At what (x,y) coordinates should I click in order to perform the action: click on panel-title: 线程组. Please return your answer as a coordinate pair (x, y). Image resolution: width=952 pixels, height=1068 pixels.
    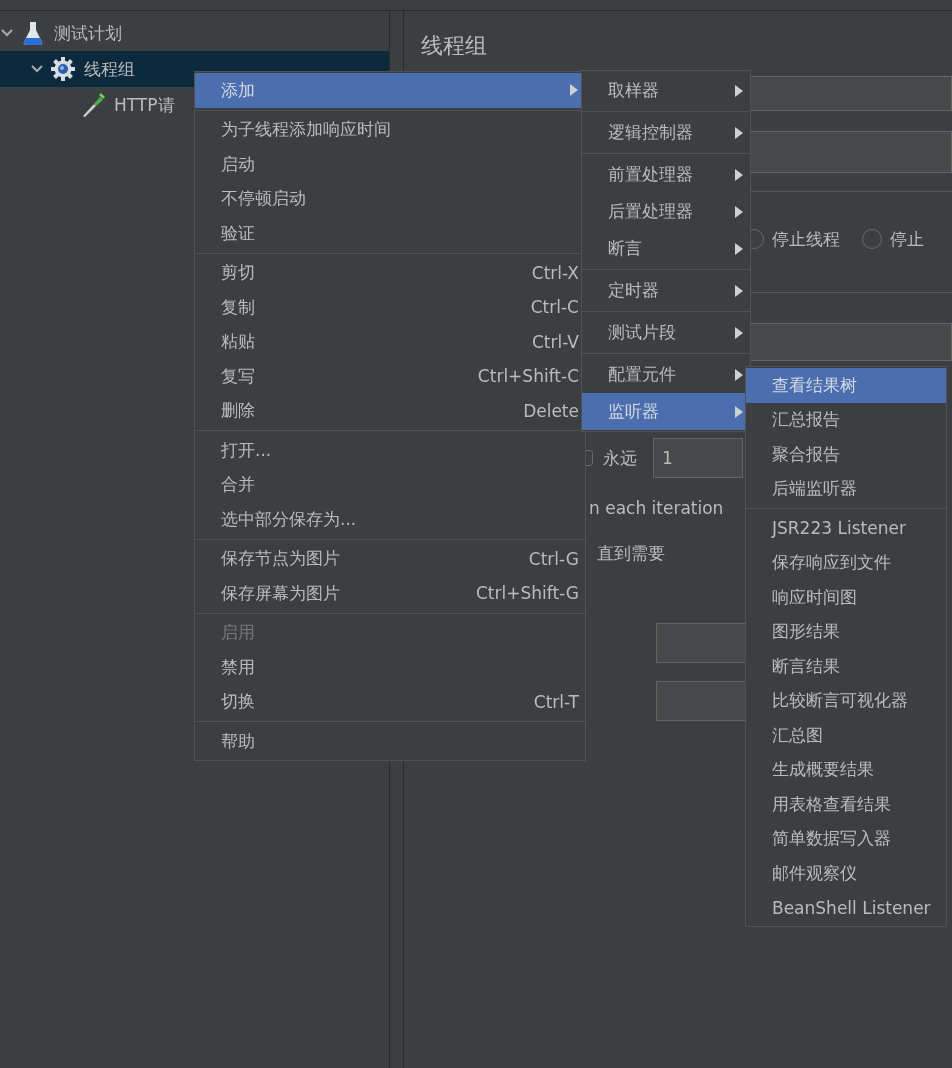
    Looking at the image, I should click on (454, 46).